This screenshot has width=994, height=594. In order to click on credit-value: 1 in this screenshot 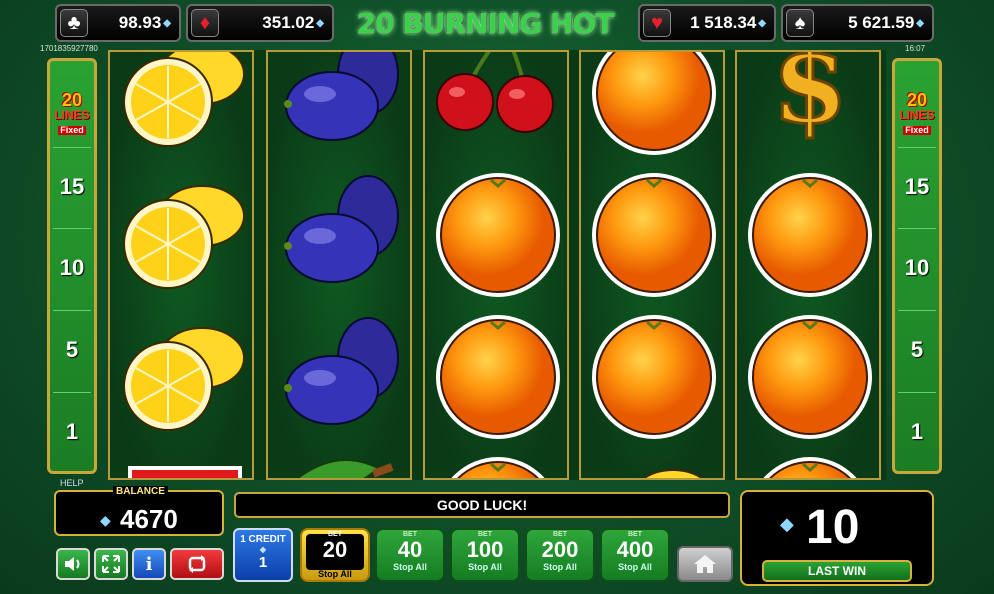, I will do `click(263, 562)`.